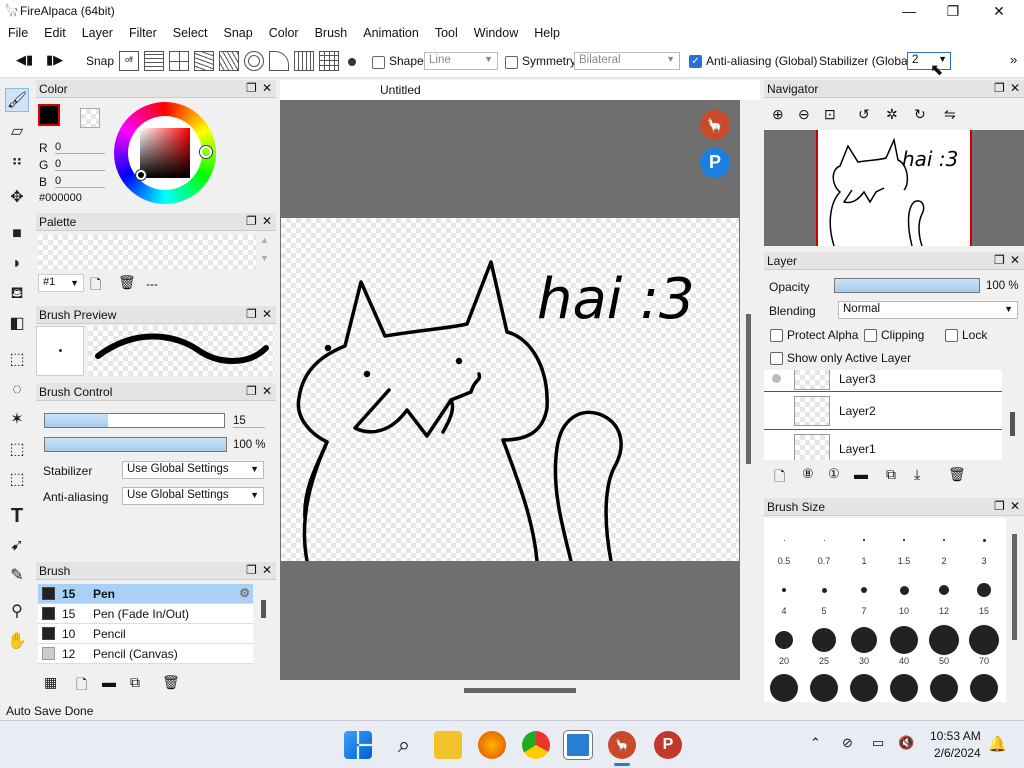  Describe the element at coordinates (17, 360) in the screenshot. I see `select-tool-icon: ⬚` at that location.